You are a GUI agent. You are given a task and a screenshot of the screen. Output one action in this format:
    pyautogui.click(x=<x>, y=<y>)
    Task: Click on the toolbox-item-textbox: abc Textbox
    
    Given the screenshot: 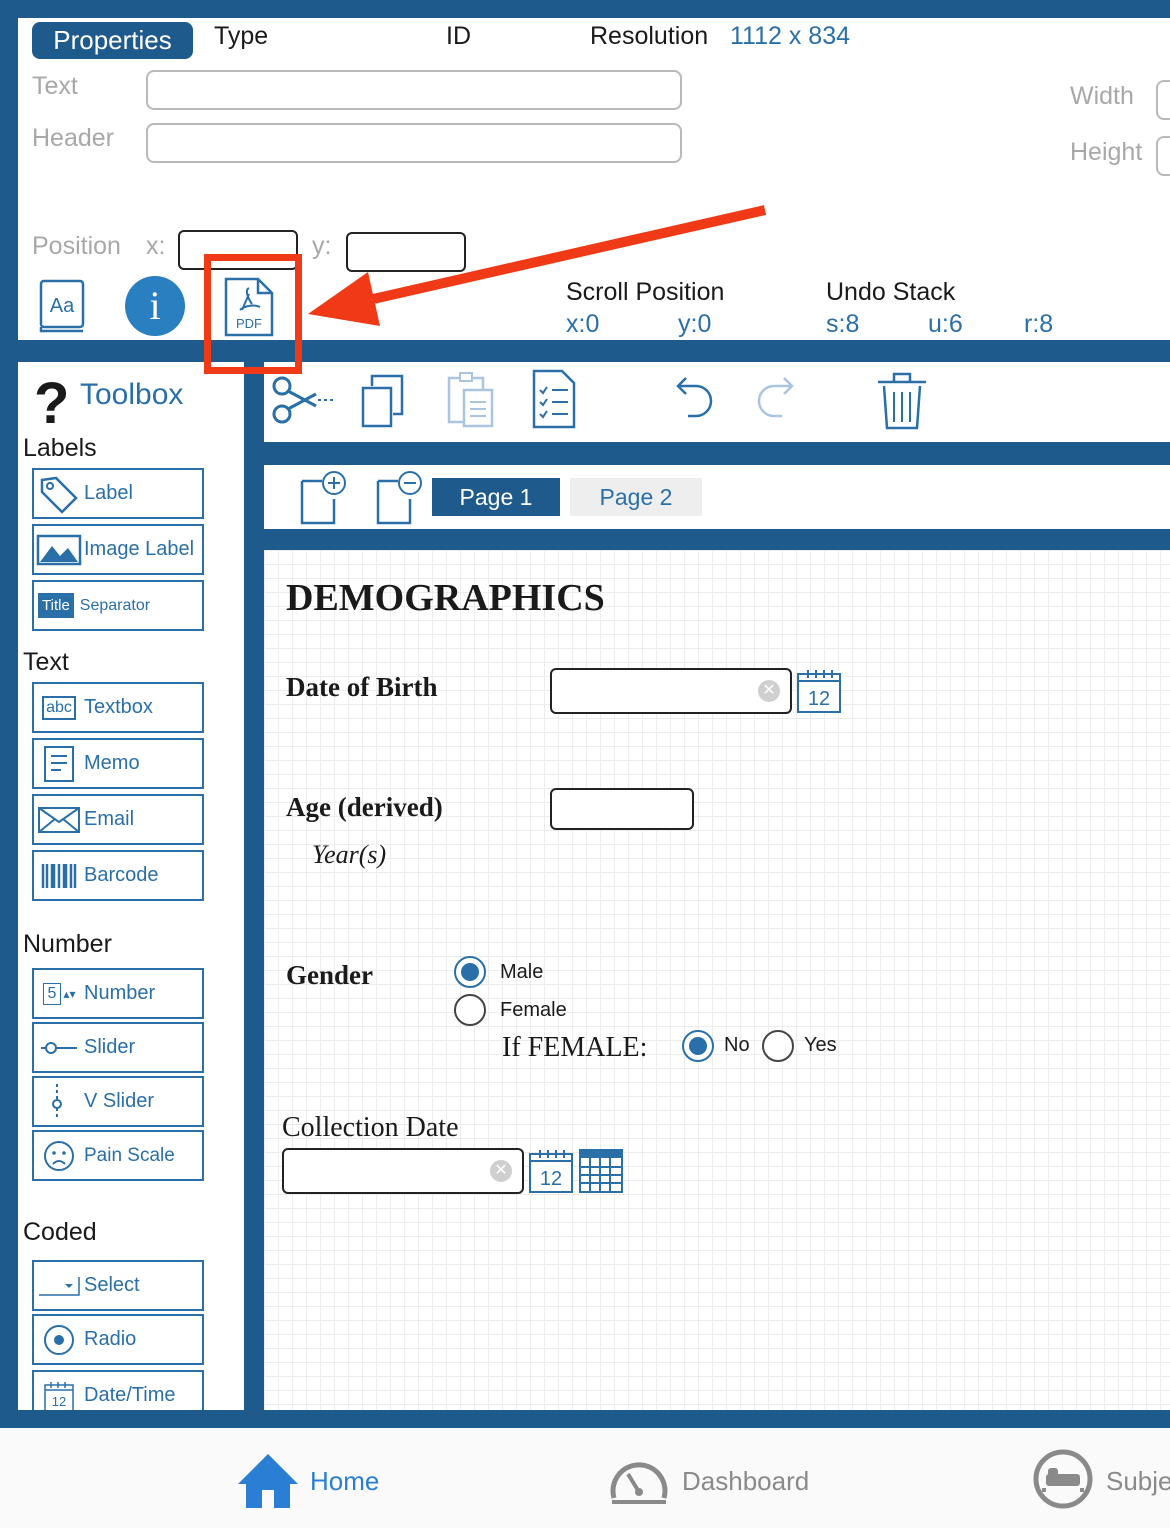 What is the action you would take?
    pyautogui.click(x=118, y=707)
    